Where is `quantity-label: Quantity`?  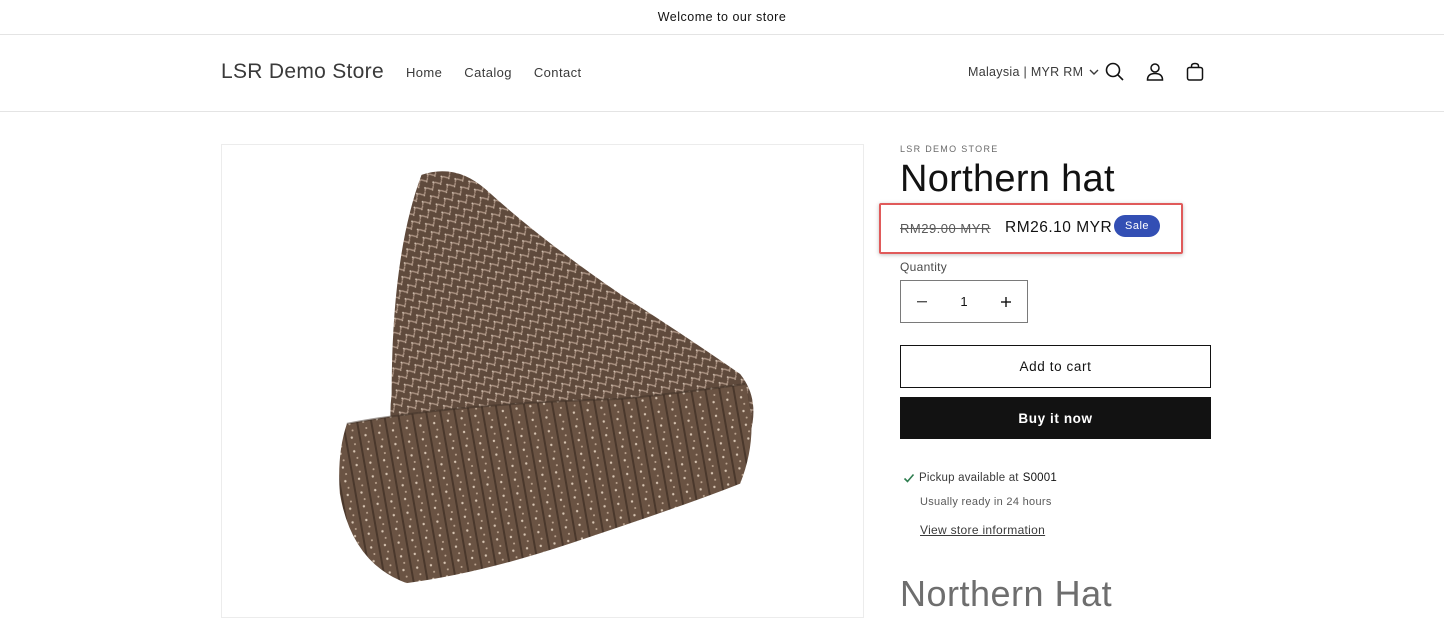
quantity-label: Quantity is located at coordinates (924, 267).